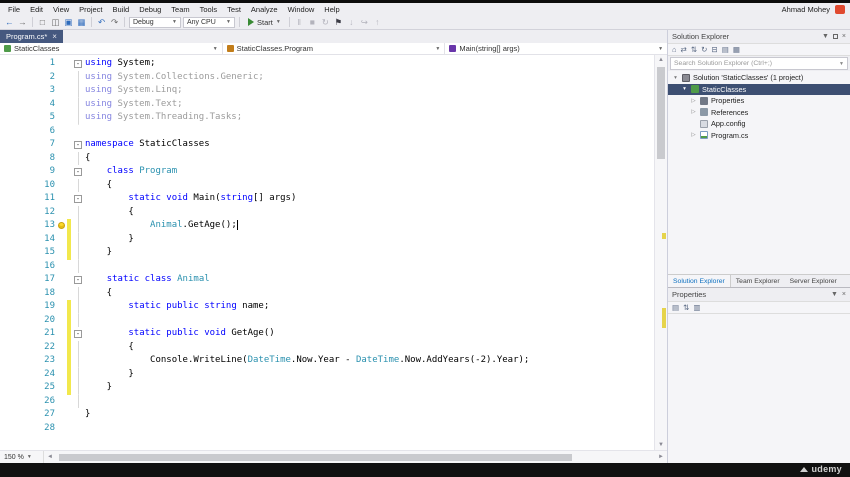  I want to click on menu-view: View, so click(61, 9).